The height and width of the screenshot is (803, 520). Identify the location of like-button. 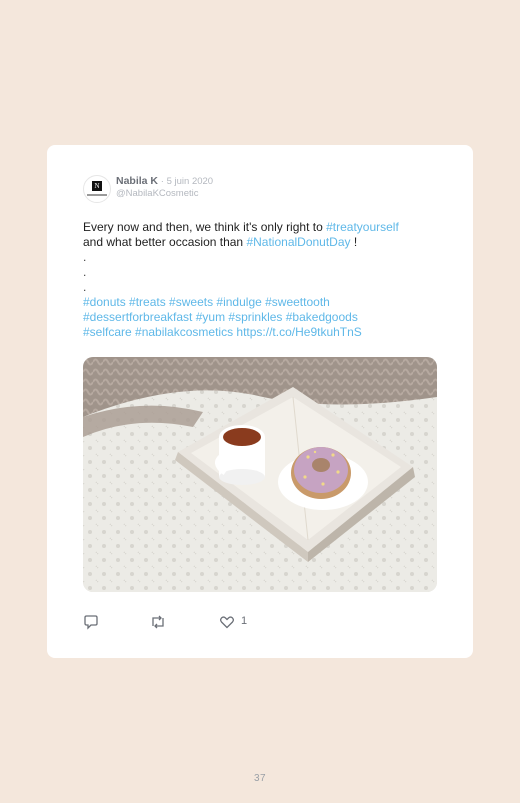
(227, 623).